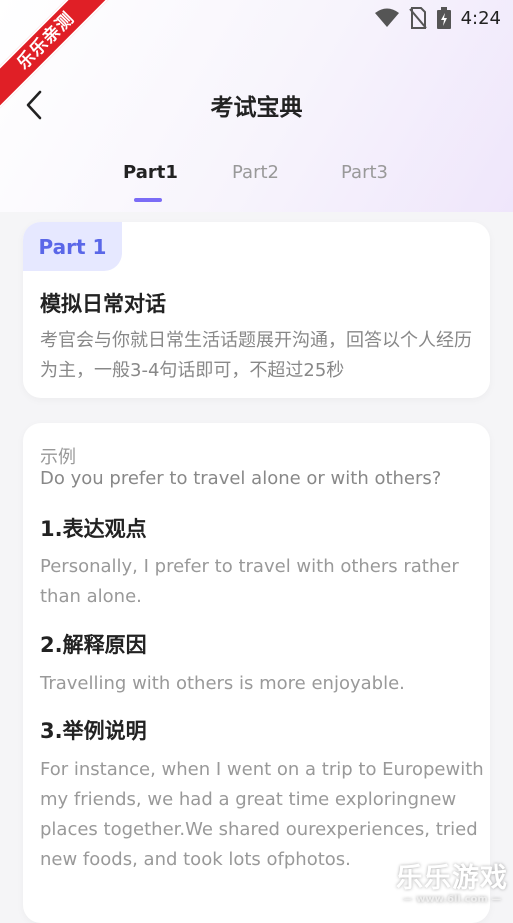  I want to click on section-title-reason: 2.解释原因, so click(93, 645).